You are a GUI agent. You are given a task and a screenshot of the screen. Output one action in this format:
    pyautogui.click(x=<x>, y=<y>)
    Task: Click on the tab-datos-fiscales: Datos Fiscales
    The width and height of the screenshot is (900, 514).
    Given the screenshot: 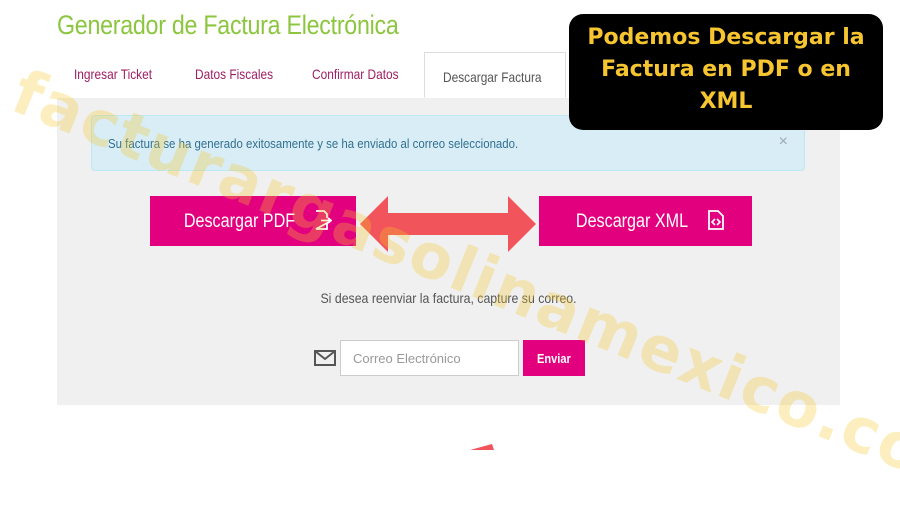 What is the action you would take?
    pyautogui.click(x=241, y=74)
    